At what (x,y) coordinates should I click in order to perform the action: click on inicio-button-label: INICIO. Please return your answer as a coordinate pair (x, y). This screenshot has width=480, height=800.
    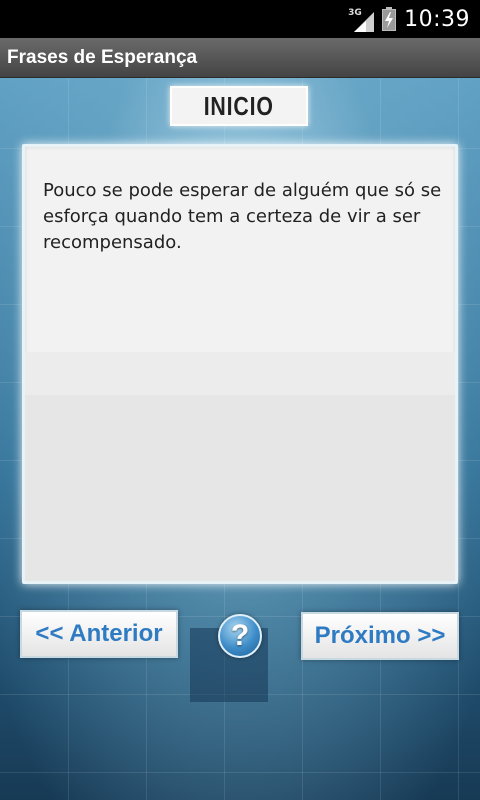
    Looking at the image, I should click on (239, 105).